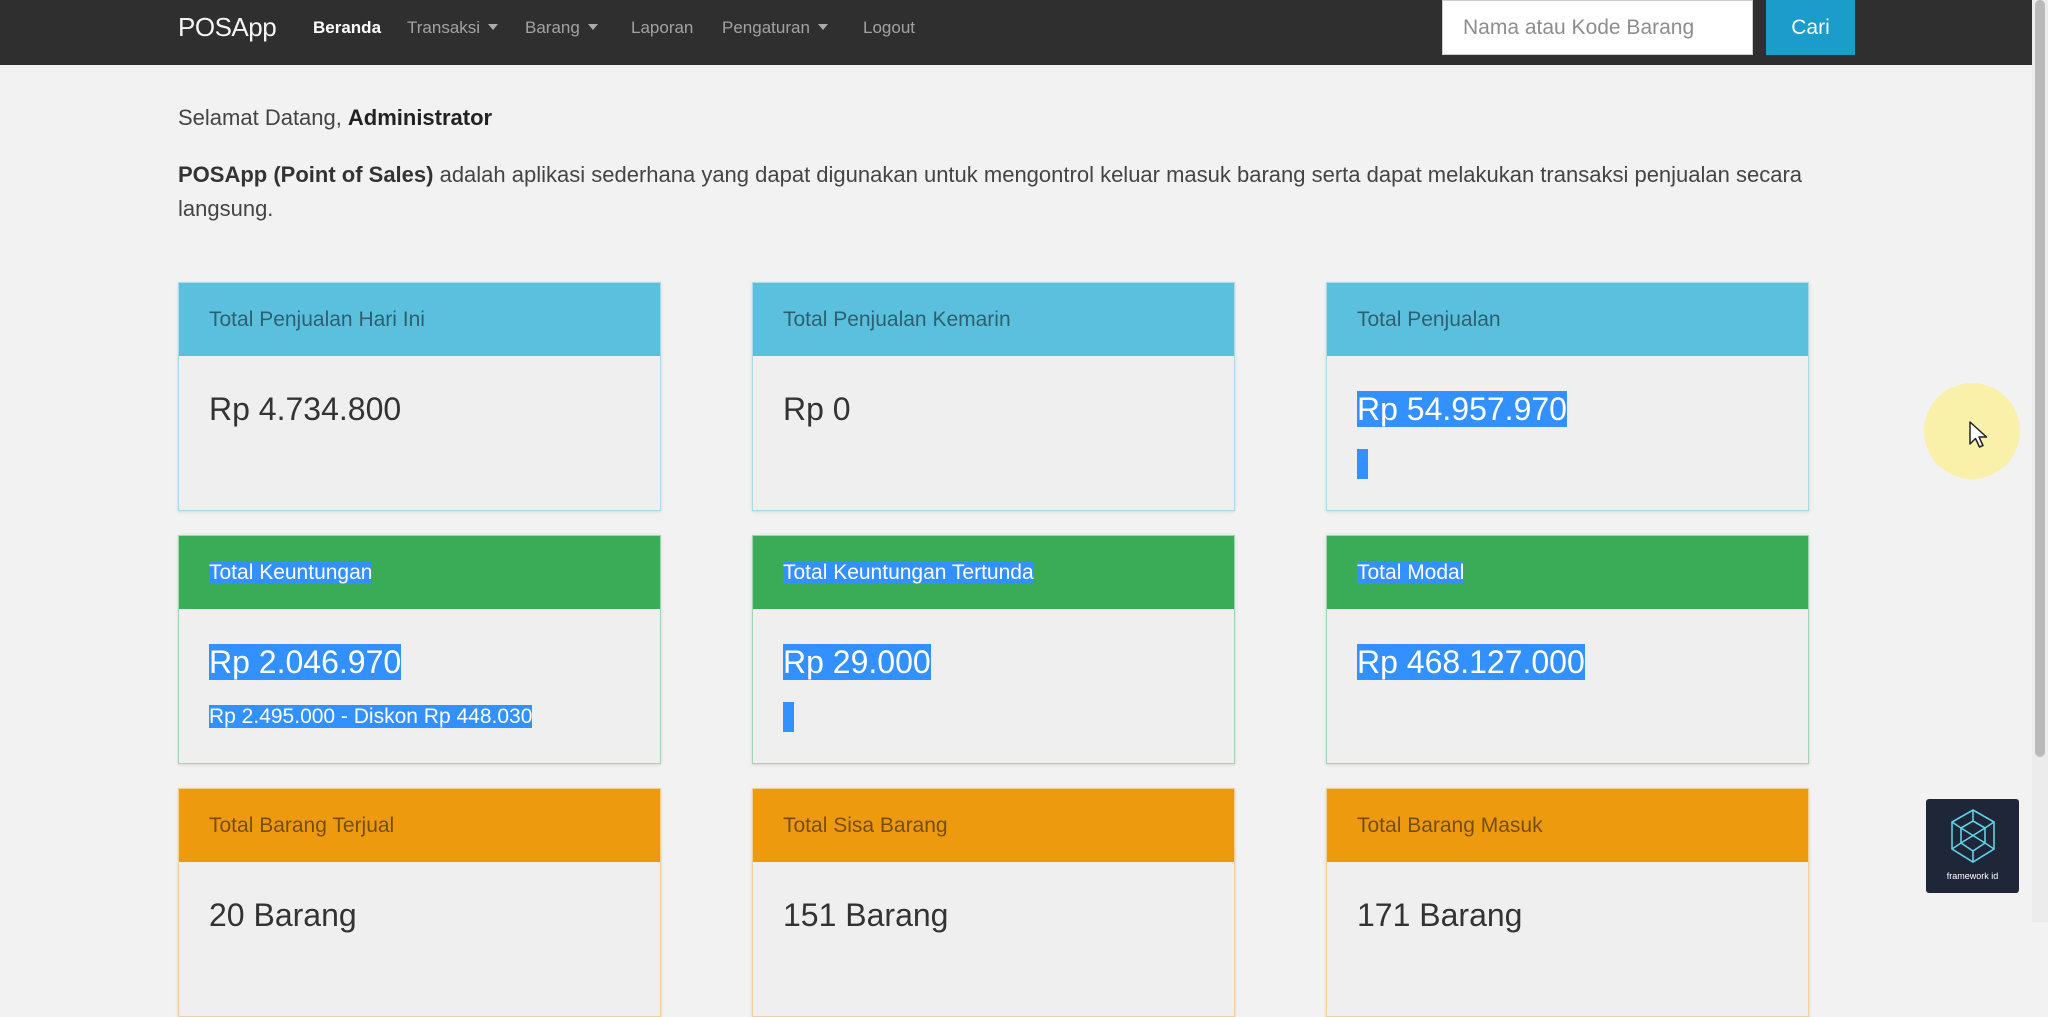 The image size is (2048, 1017). I want to click on scrollbar-thumb, so click(2040, 378).